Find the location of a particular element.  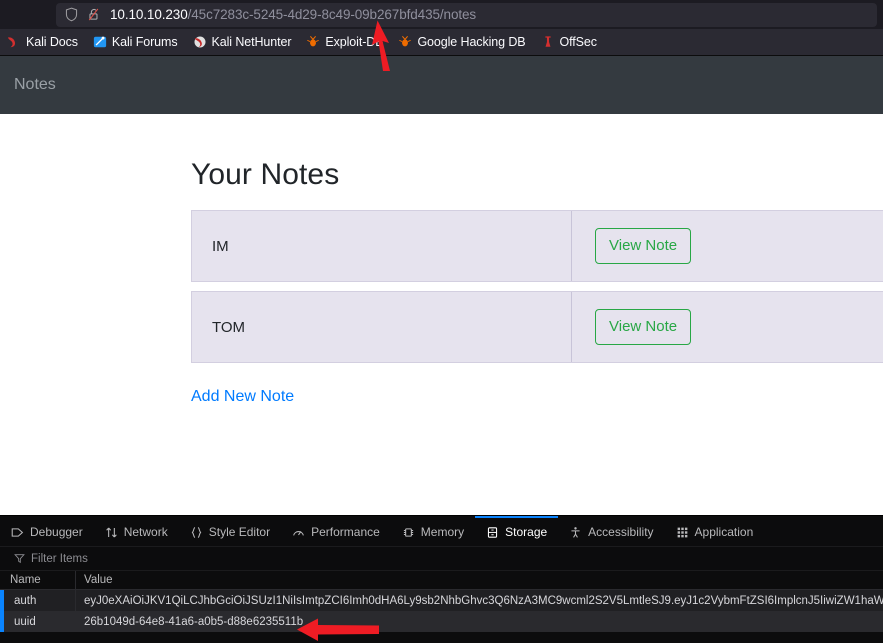

tab-accessibility: Accessibility is located at coordinates (611, 531).